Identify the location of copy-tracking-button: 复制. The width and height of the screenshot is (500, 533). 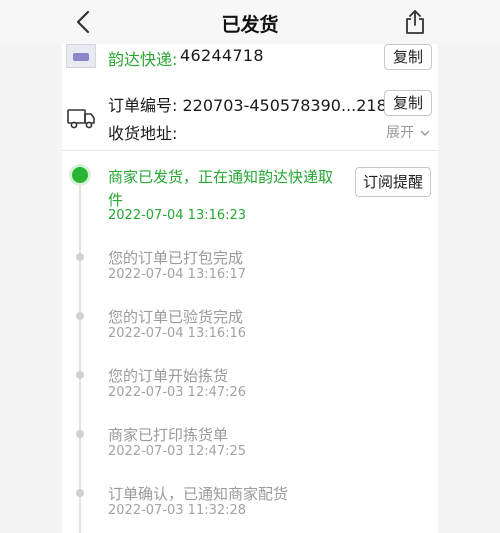
(408, 57).